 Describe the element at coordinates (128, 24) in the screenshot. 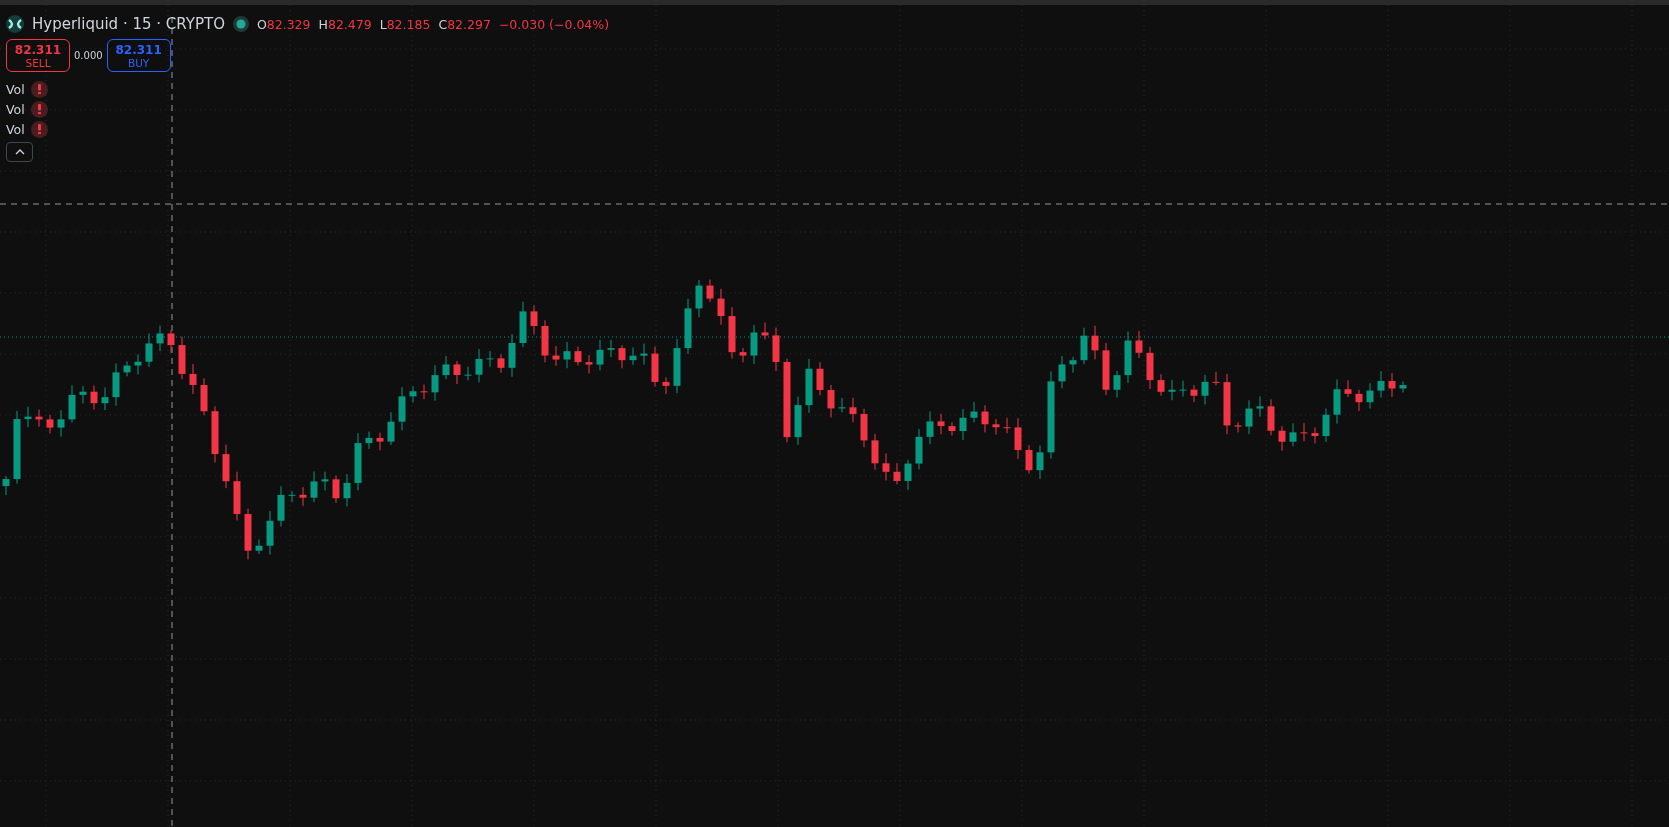

I see `symbol-title: Hyperliquid · 15 · CRYPTO` at that location.